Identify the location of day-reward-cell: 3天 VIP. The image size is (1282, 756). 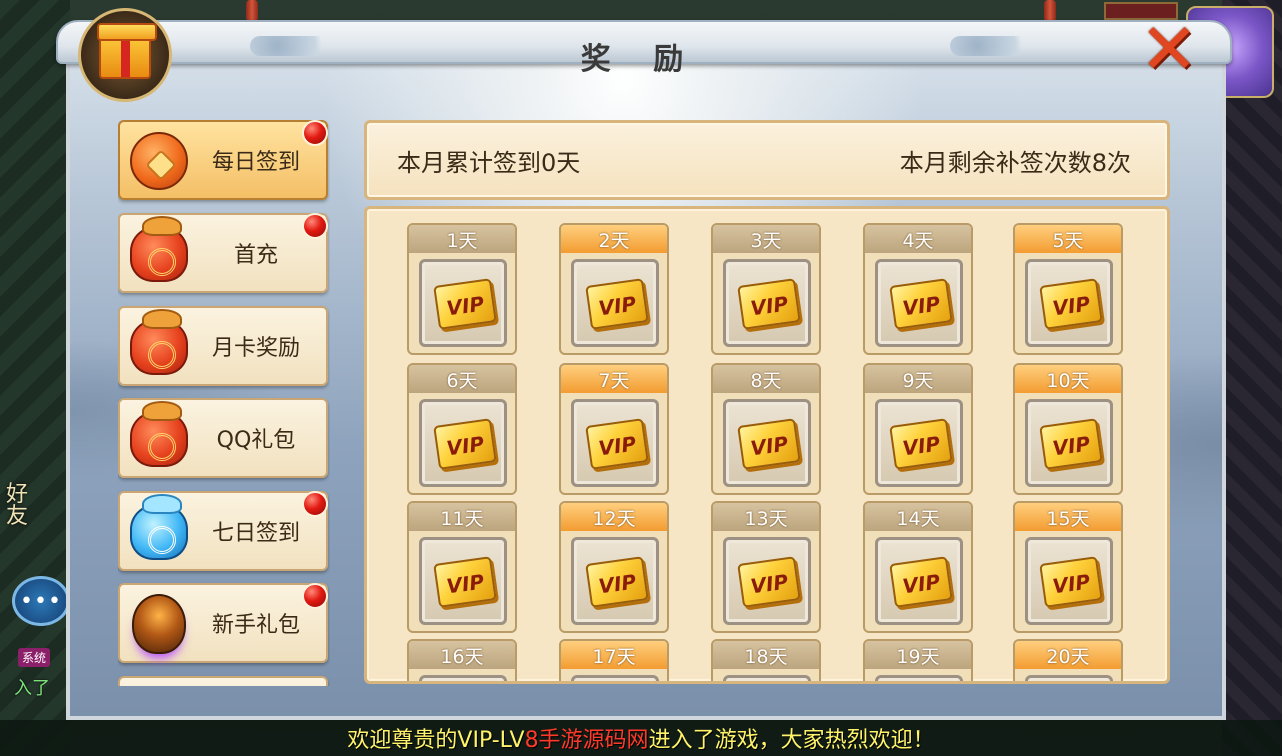
(766, 289).